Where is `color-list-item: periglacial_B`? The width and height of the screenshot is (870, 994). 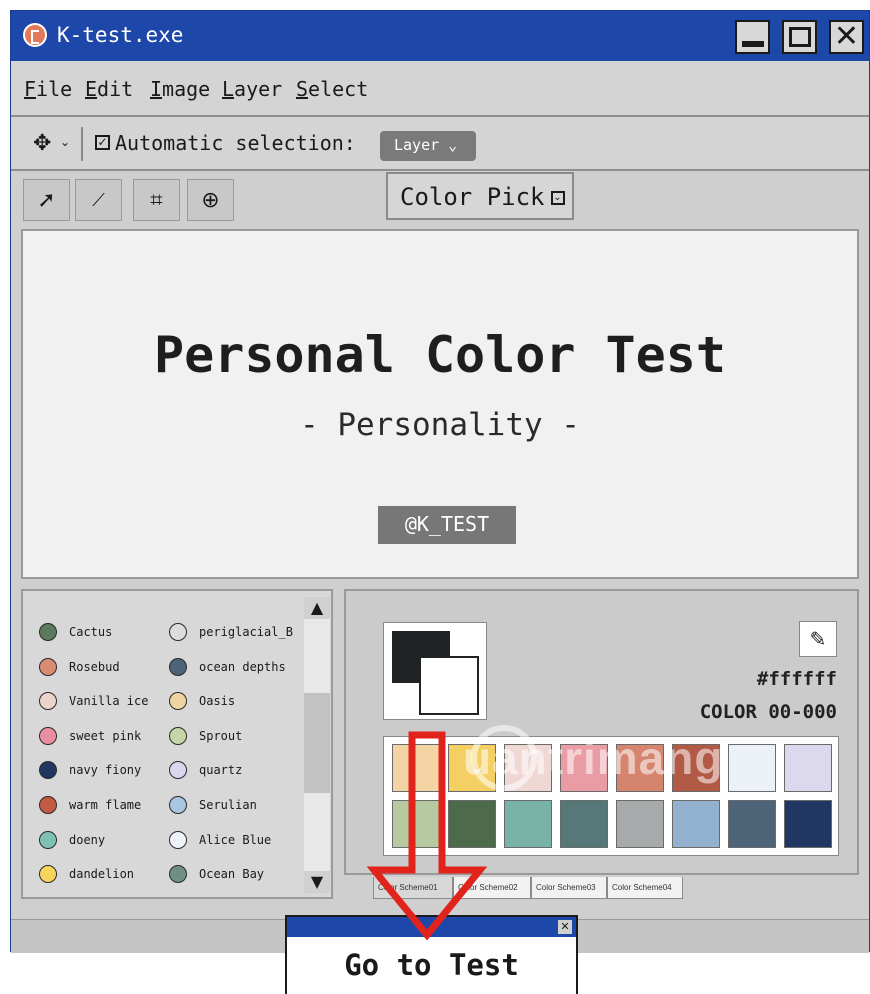
color-list-item: periglacial_B is located at coordinates (231, 632).